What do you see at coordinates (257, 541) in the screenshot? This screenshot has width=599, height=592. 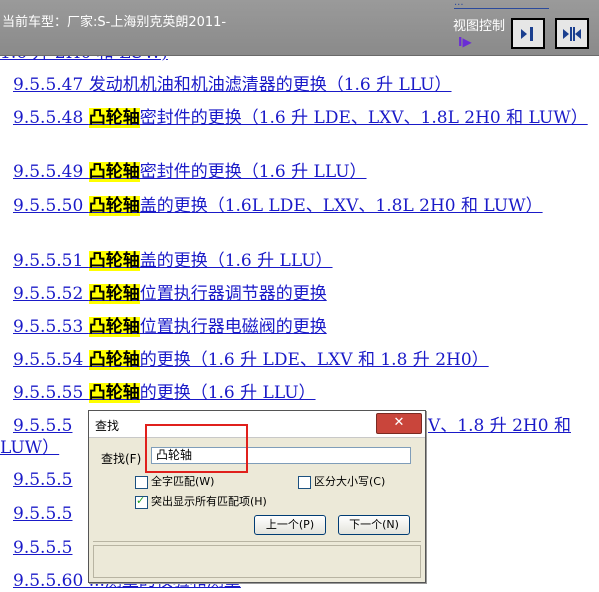 I see `divider` at bounding box center [257, 541].